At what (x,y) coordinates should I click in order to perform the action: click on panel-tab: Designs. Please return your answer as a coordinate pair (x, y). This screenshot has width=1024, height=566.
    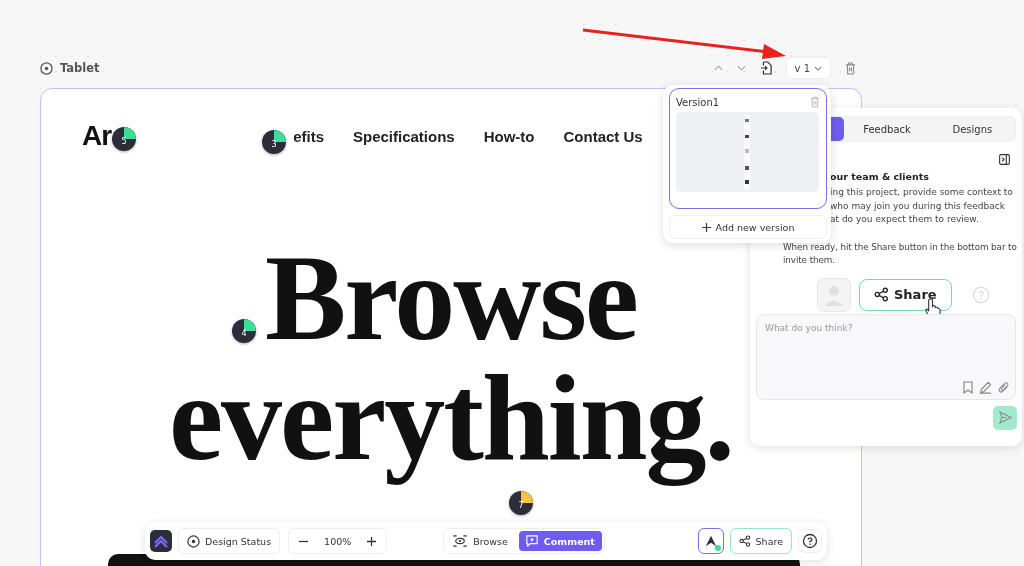
    Looking at the image, I should click on (972, 129).